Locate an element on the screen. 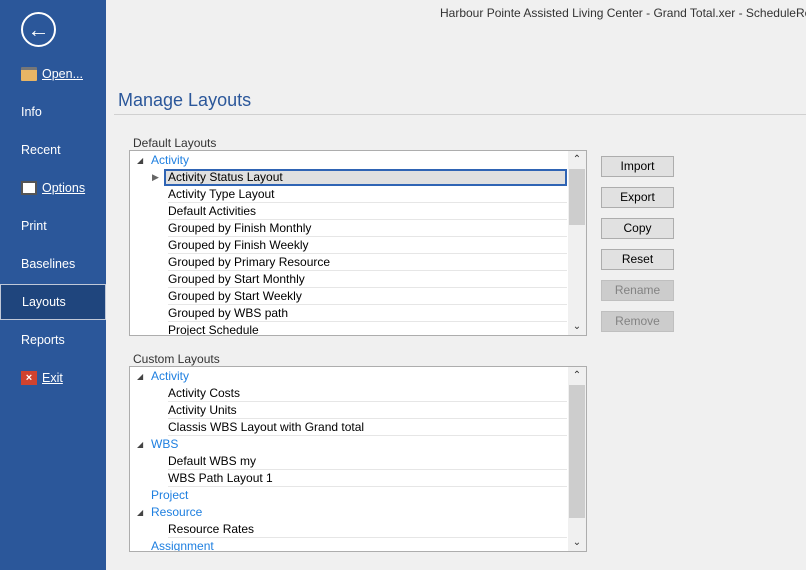  list-item-label: Resource Rates is located at coordinates (367, 529).